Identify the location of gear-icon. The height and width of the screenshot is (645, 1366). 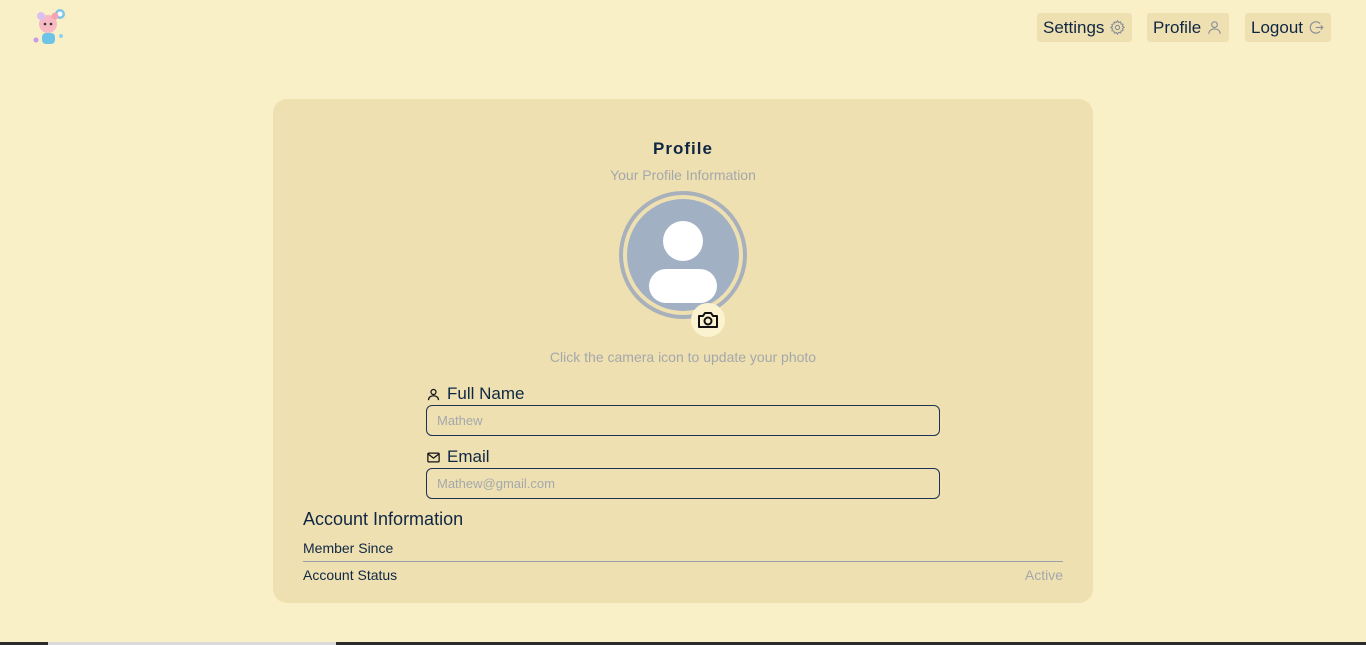
(1118, 27).